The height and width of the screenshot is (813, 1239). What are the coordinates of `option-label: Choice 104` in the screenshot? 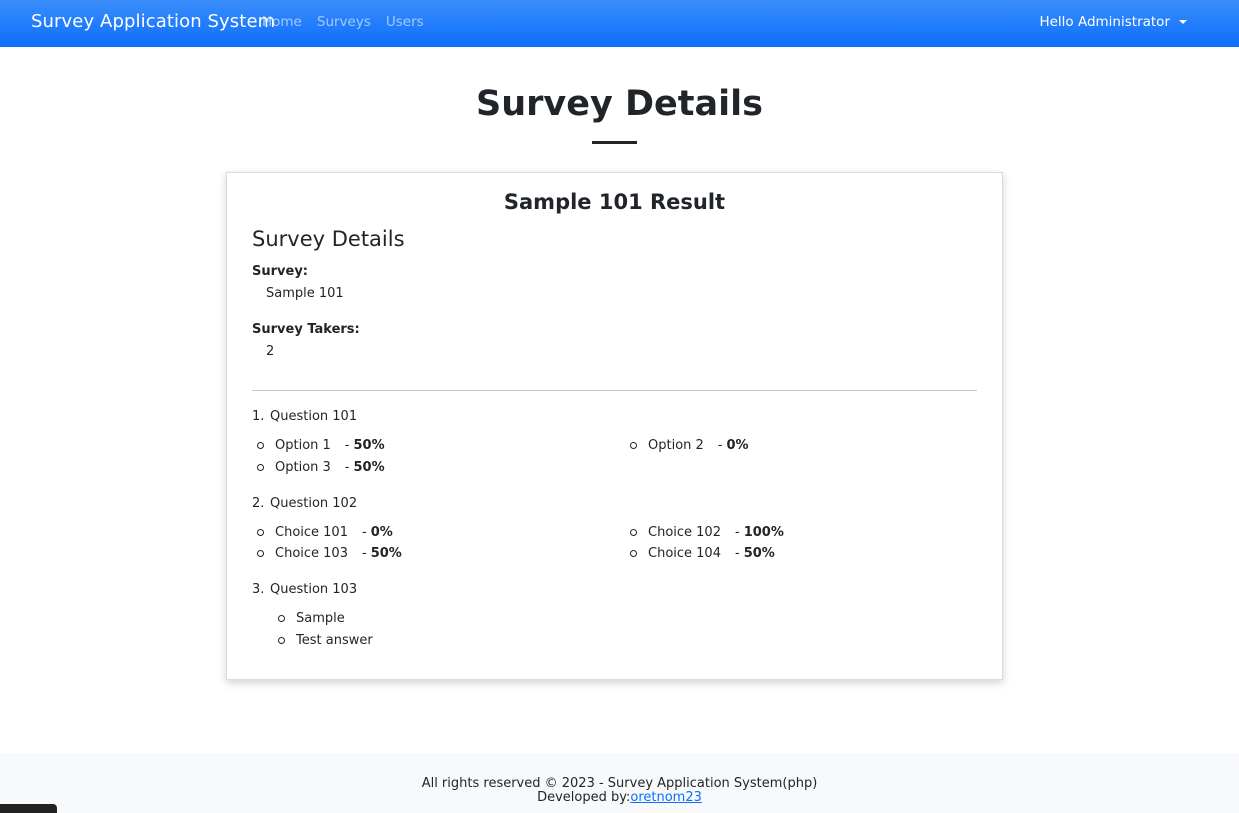 It's located at (684, 553).